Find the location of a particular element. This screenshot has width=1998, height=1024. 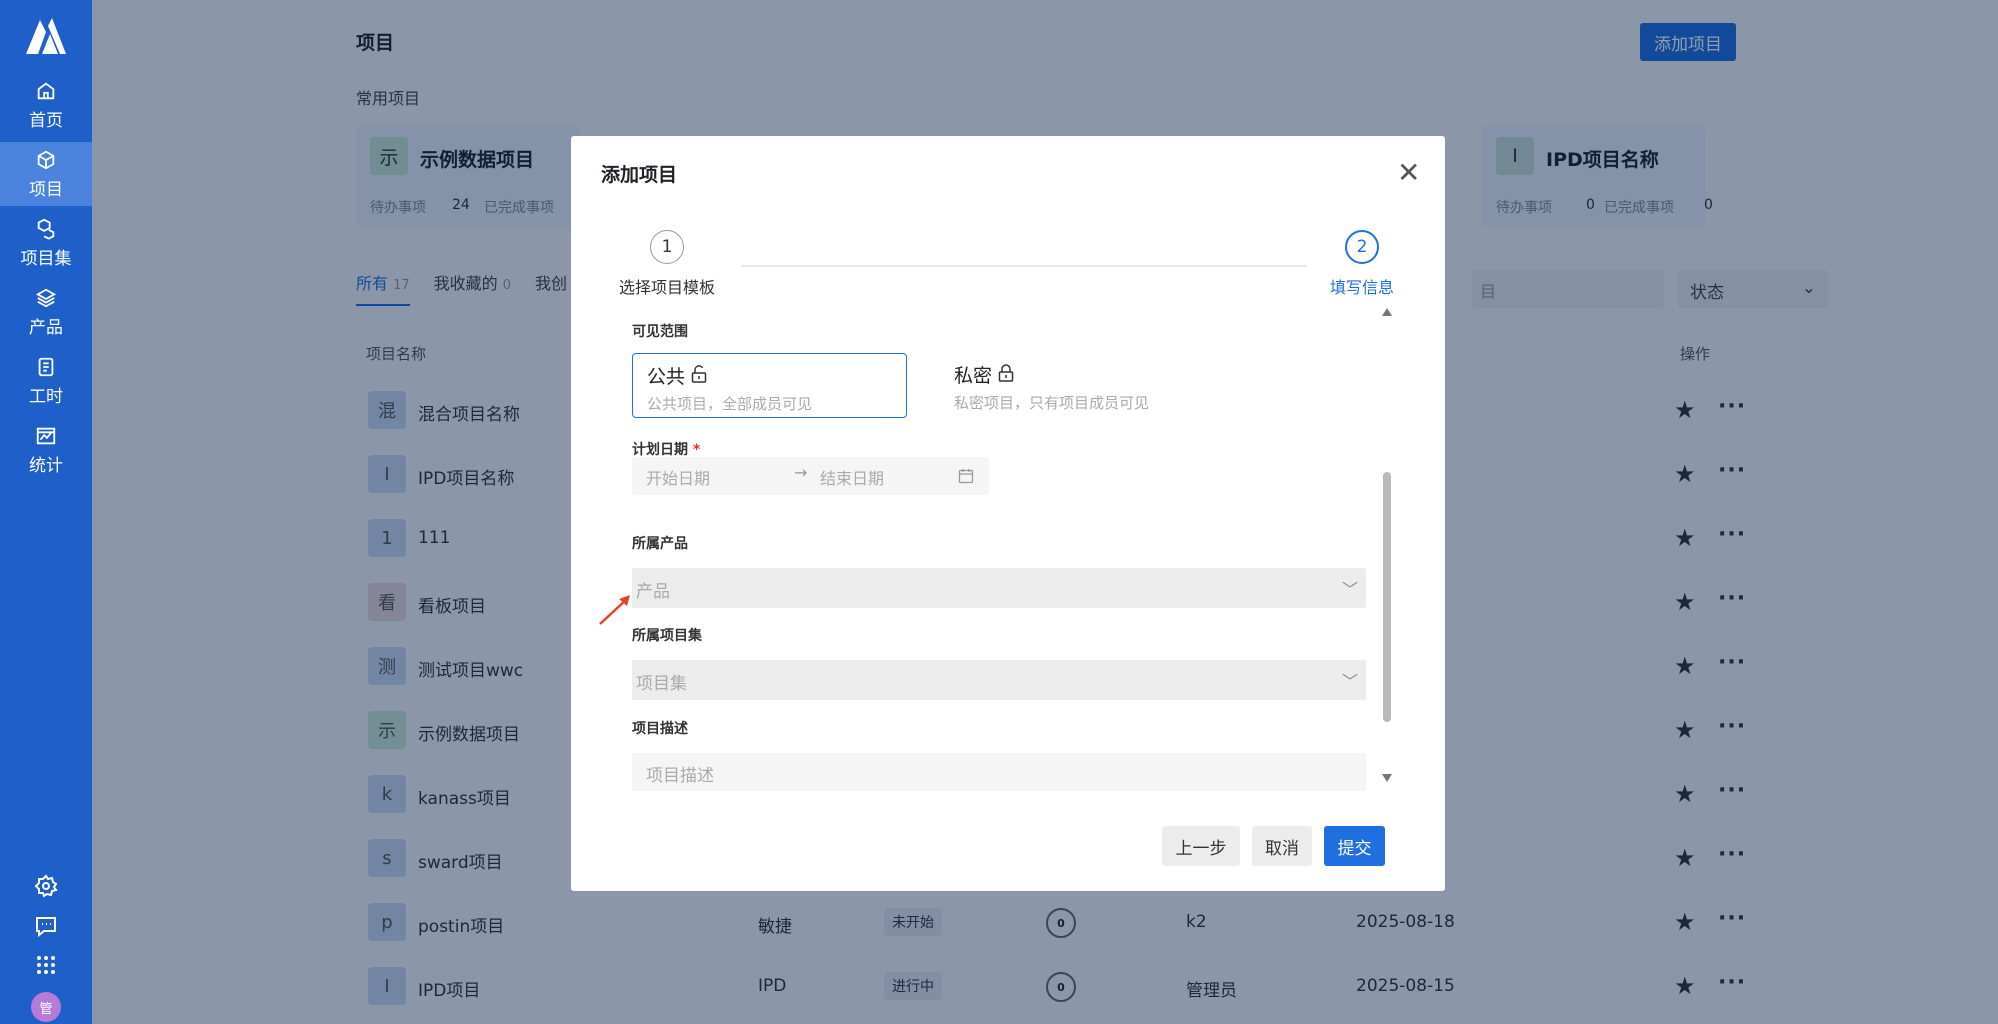

nav-worktime-label: 工时 is located at coordinates (46, 396).